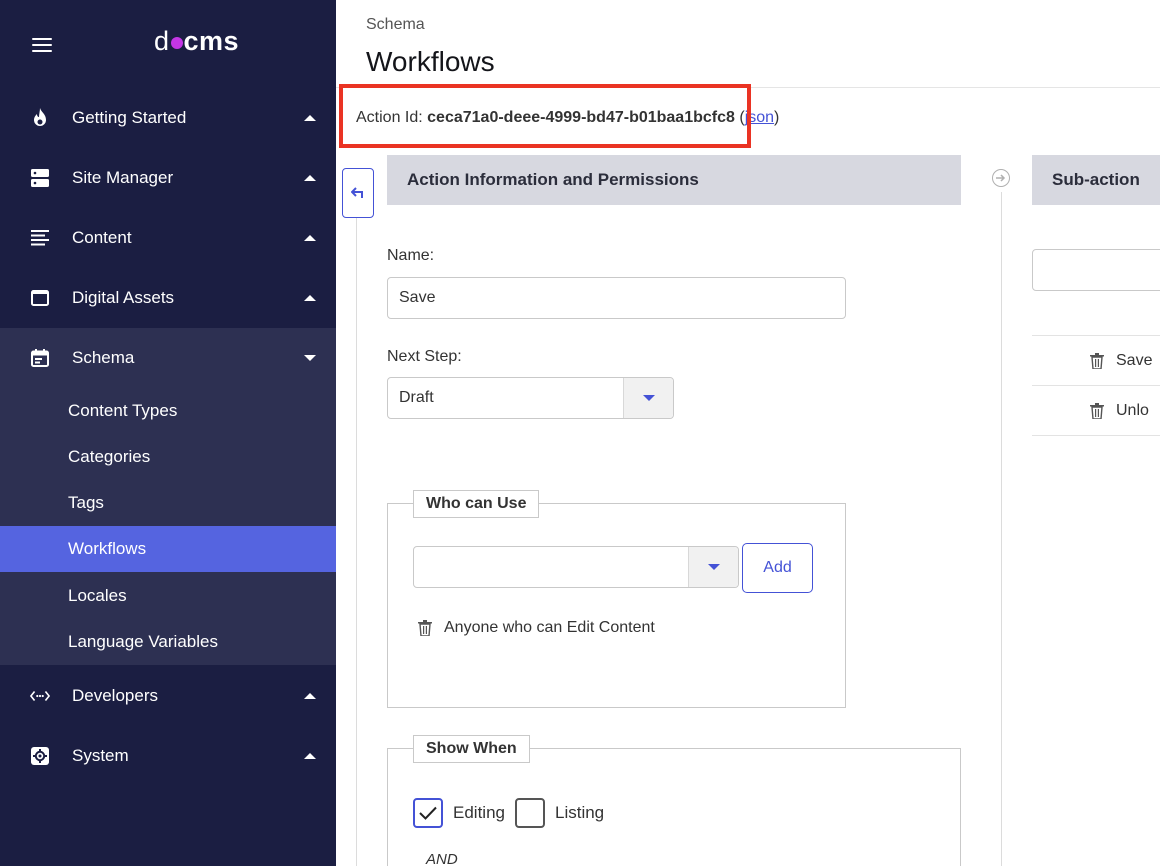  What do you see at coordinates (100, 755) in the screenshot?
I see `sidebar-item-label: System` at bounding box center [100, 755].